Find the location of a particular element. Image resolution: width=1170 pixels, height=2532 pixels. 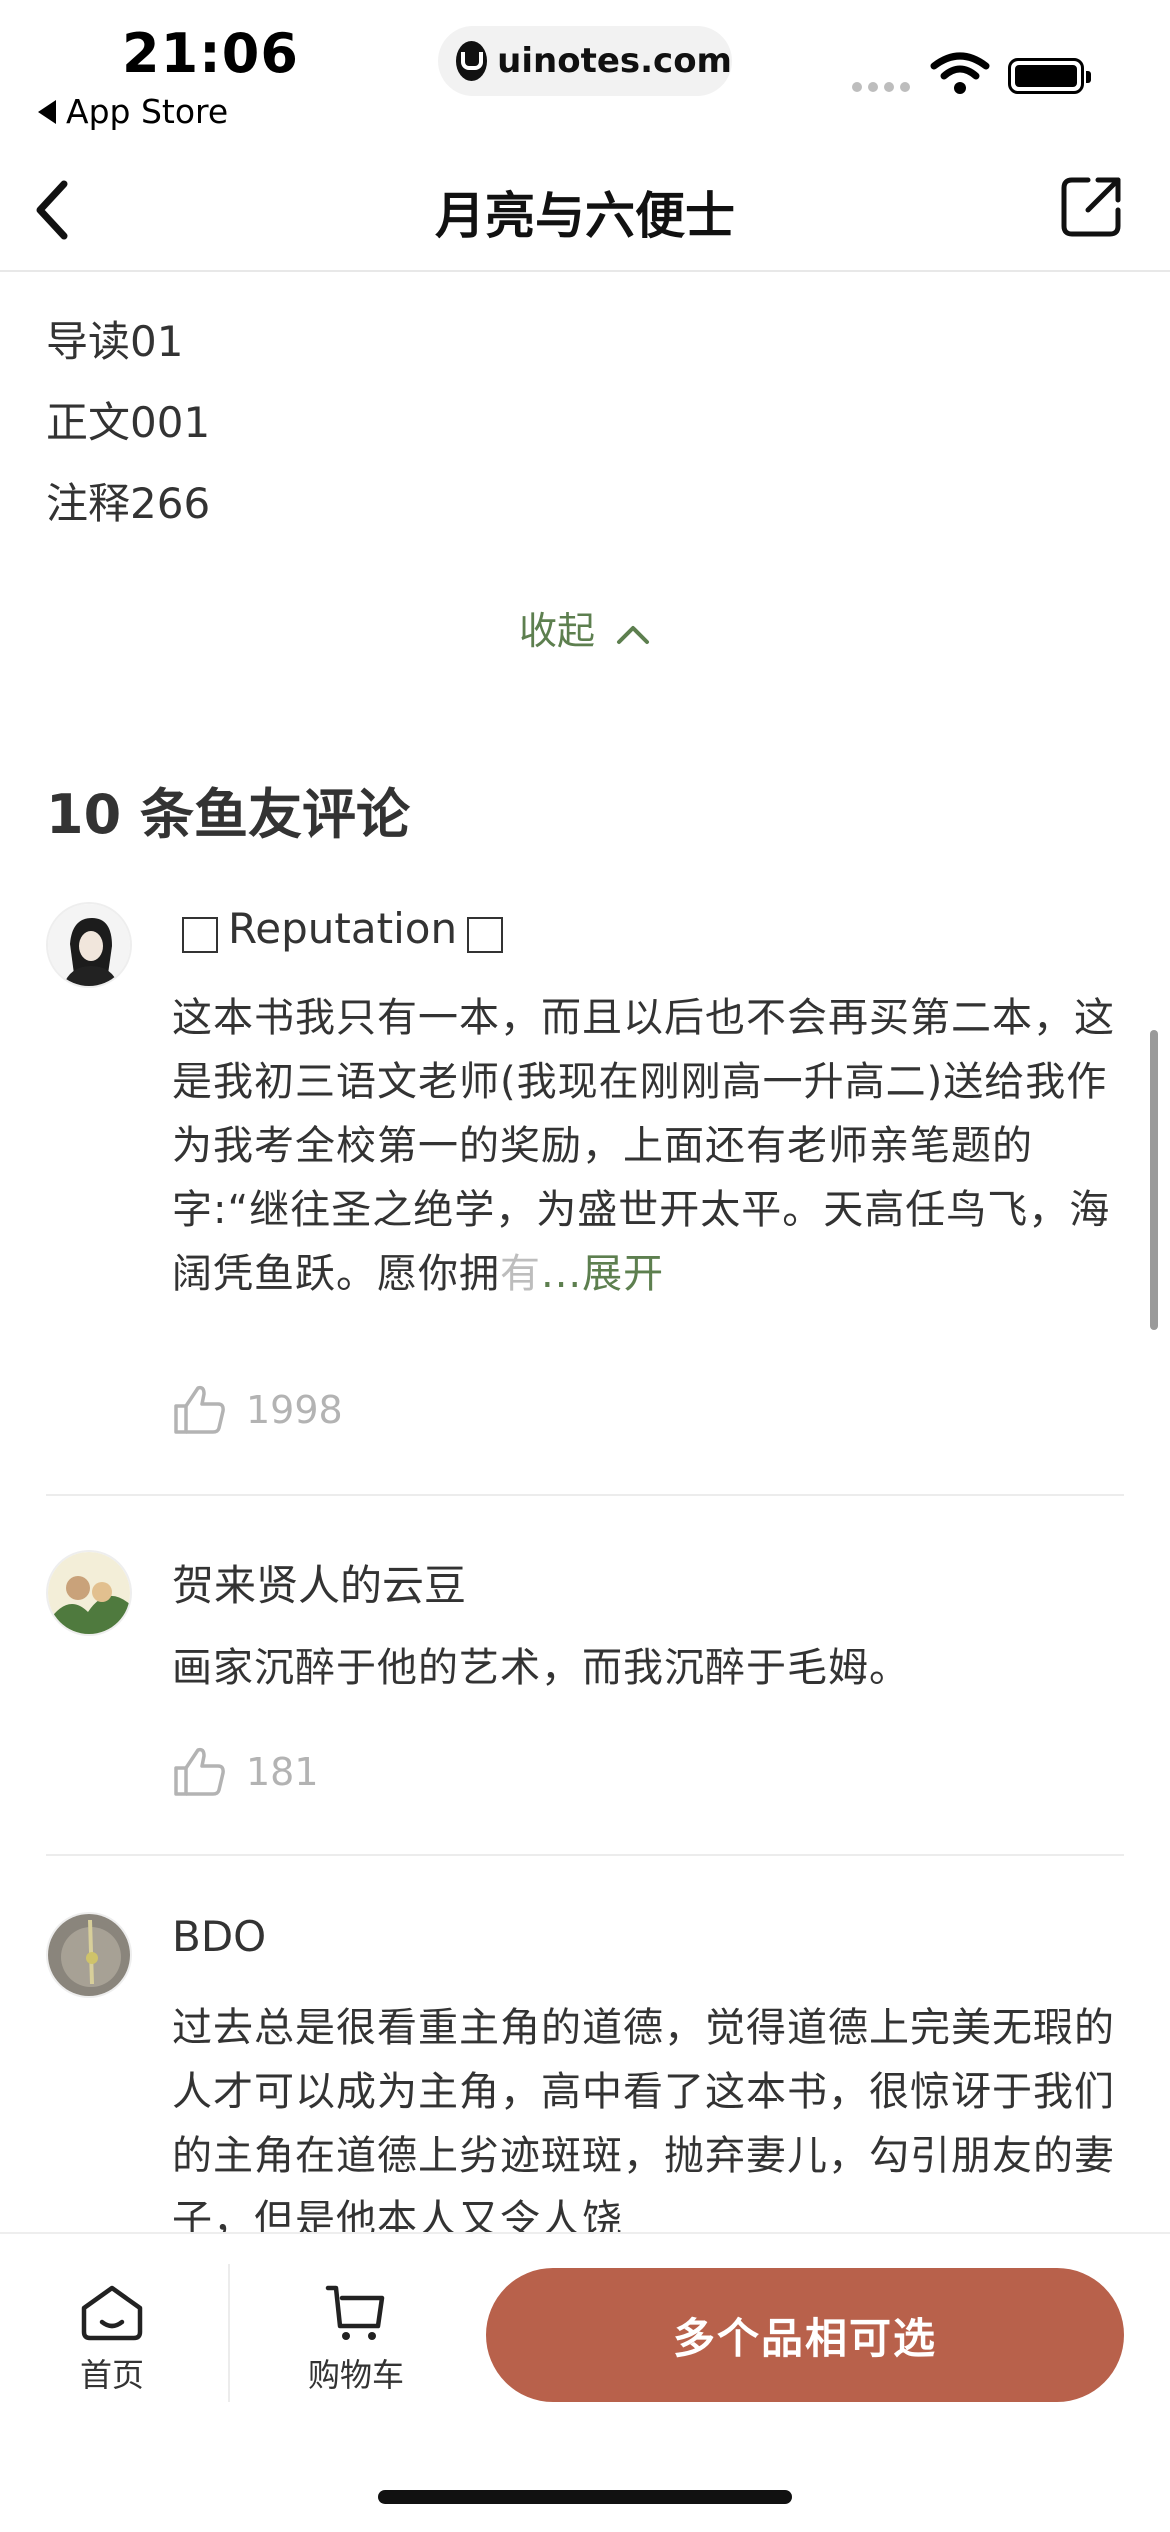

toc-list: 导读01 正文001 注释266 is located at coordinates (128, 433).